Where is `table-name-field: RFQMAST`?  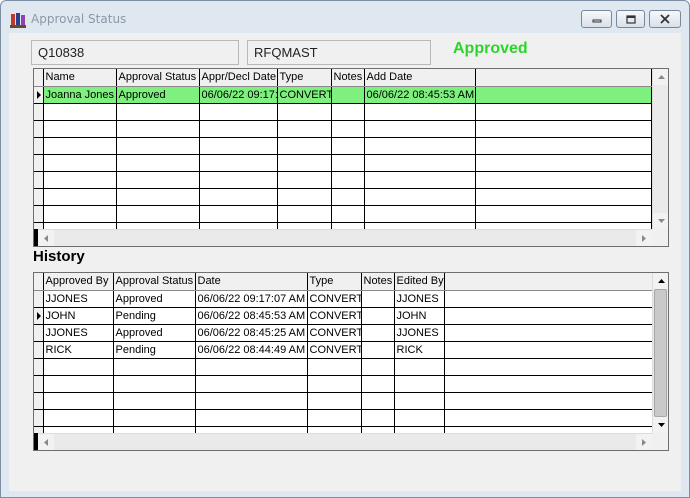
table-name-field: RFQMAST is located at coordinates (339, 52).